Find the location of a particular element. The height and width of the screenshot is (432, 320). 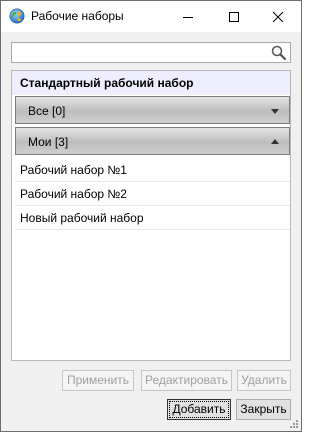

close-icon is located at coordinates (278, 16).